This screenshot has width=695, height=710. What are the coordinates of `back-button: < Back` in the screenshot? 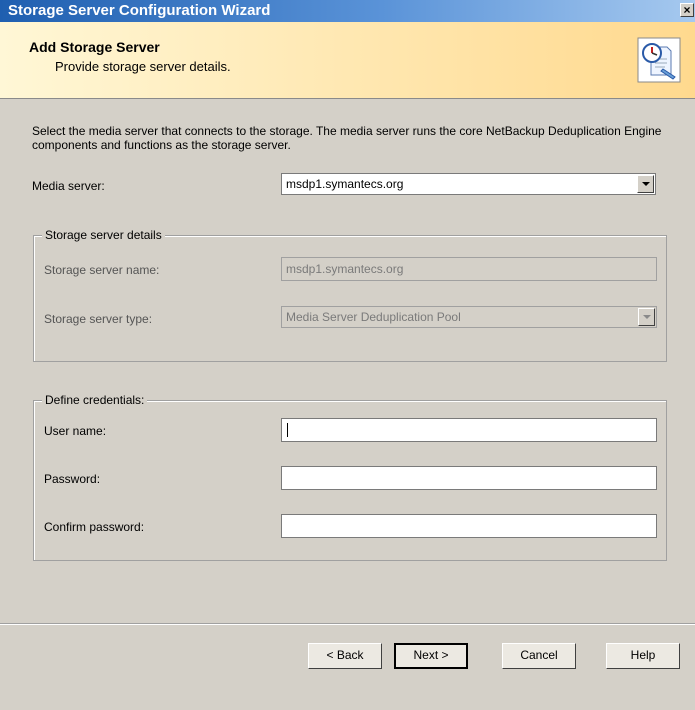 It's located at (345, 656).